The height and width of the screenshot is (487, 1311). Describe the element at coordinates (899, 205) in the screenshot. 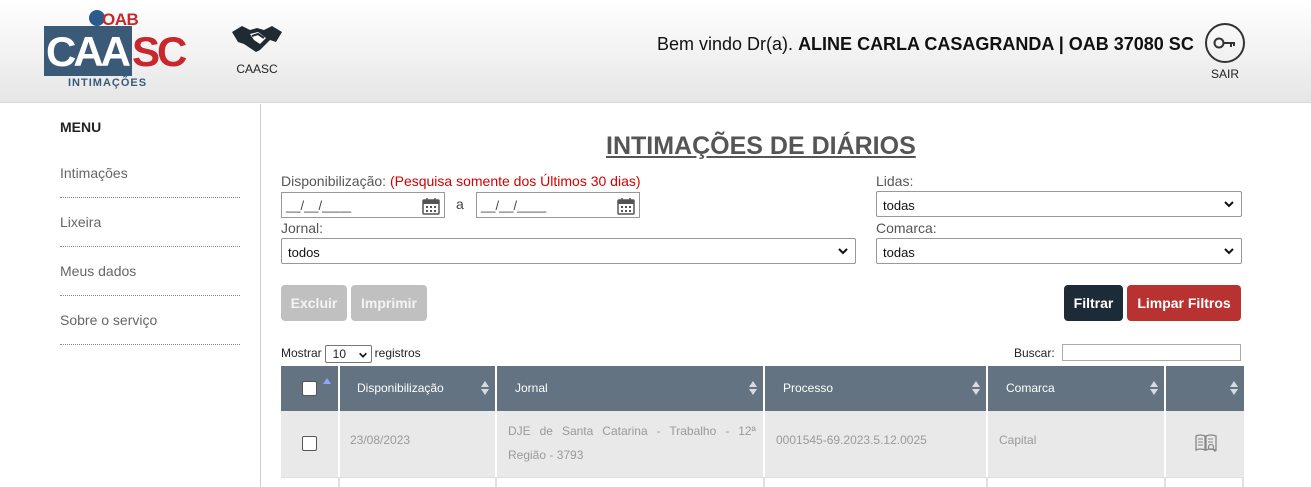

I see `lidas-value: todas` at that location.